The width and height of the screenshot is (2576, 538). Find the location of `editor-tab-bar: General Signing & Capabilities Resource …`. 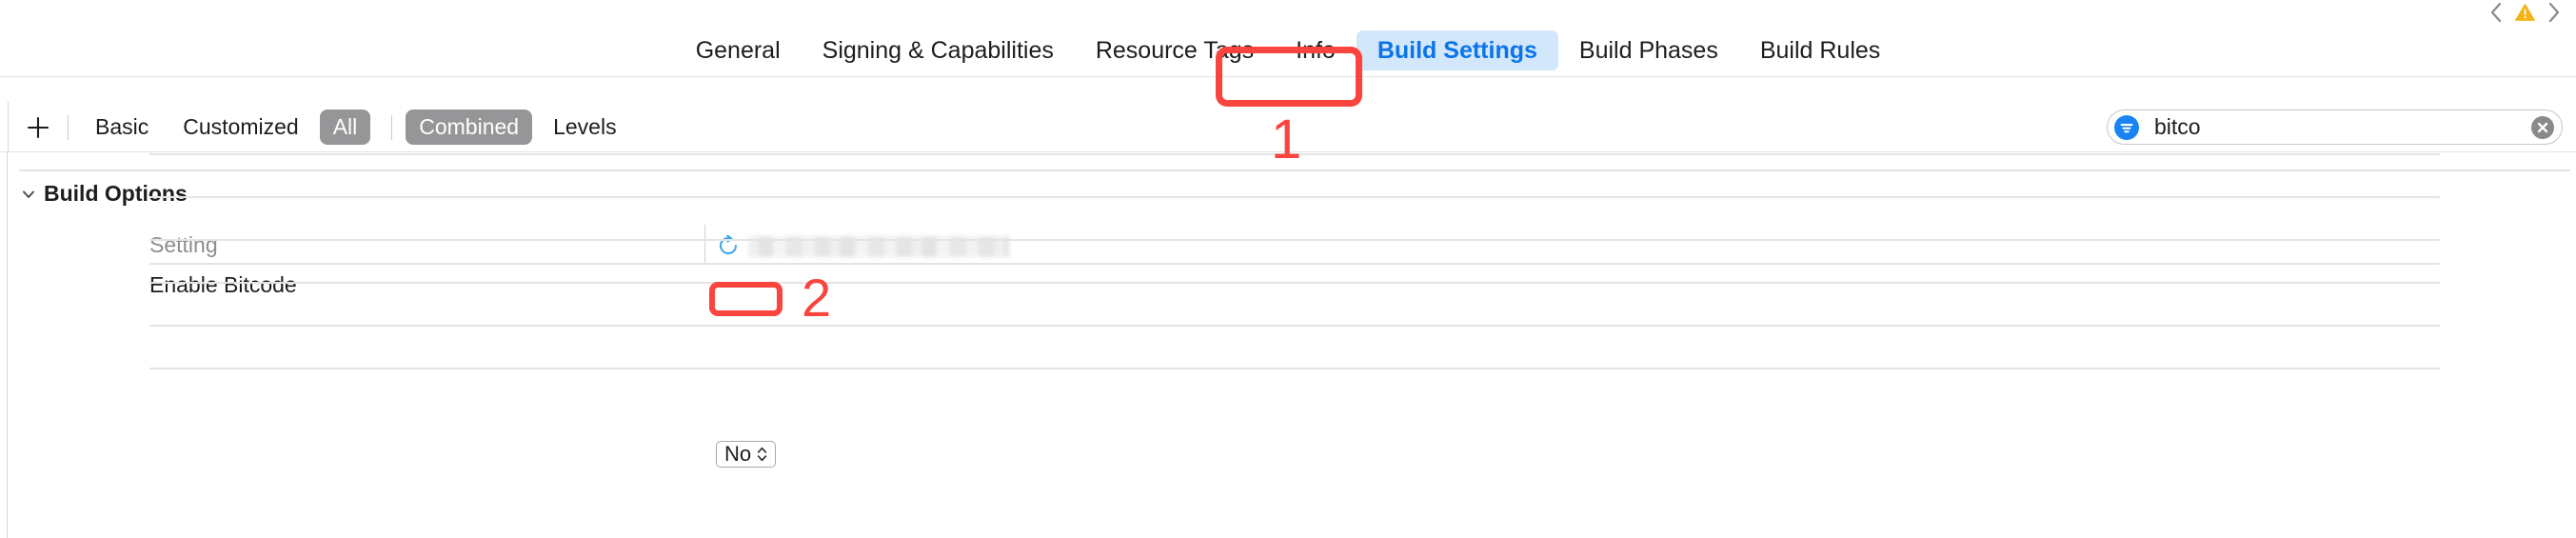

editor-tab-bar: General Signing & Capabilities Resource … is located at coordinates (1288, 51).